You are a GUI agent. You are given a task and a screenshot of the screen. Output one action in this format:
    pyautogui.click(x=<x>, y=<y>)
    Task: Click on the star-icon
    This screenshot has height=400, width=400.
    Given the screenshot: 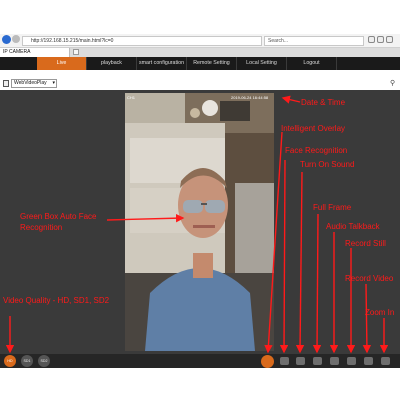 What is the action you would take?
    pyautogui.click(x=380, y=39)
    